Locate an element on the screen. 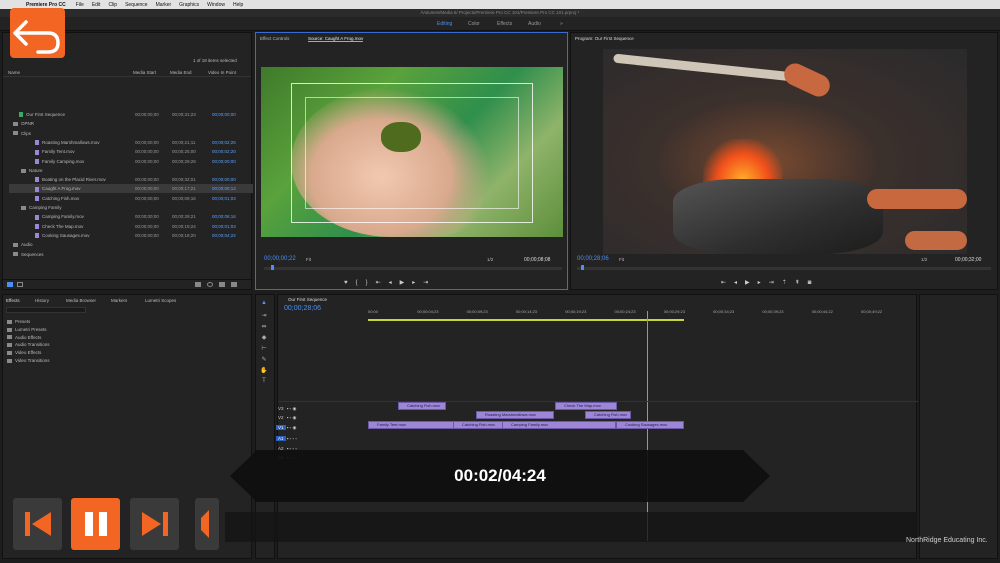  col-video-in: Video In Point is located at coordinates (222, 72).